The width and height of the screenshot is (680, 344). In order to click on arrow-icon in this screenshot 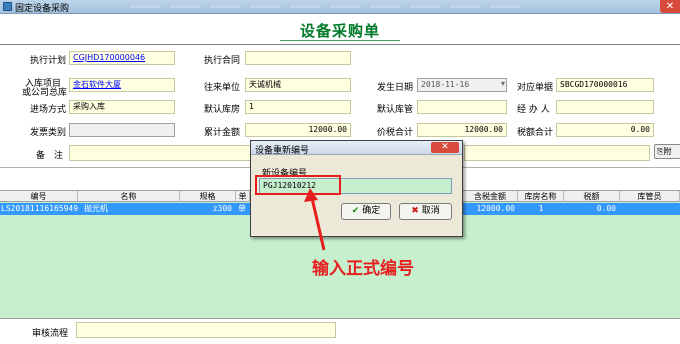, I will do `click(315, 219)`.